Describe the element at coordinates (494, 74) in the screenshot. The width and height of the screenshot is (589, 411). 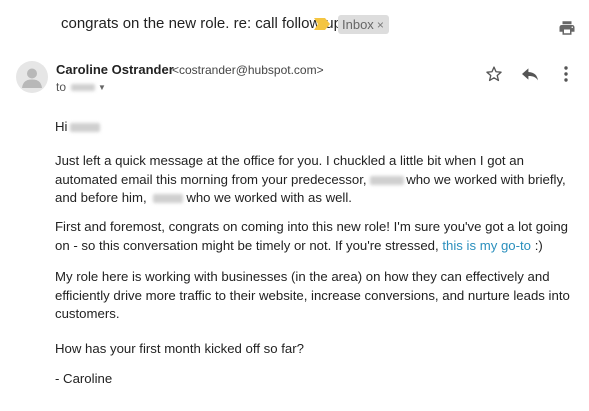
I see `star-icon` at that location.